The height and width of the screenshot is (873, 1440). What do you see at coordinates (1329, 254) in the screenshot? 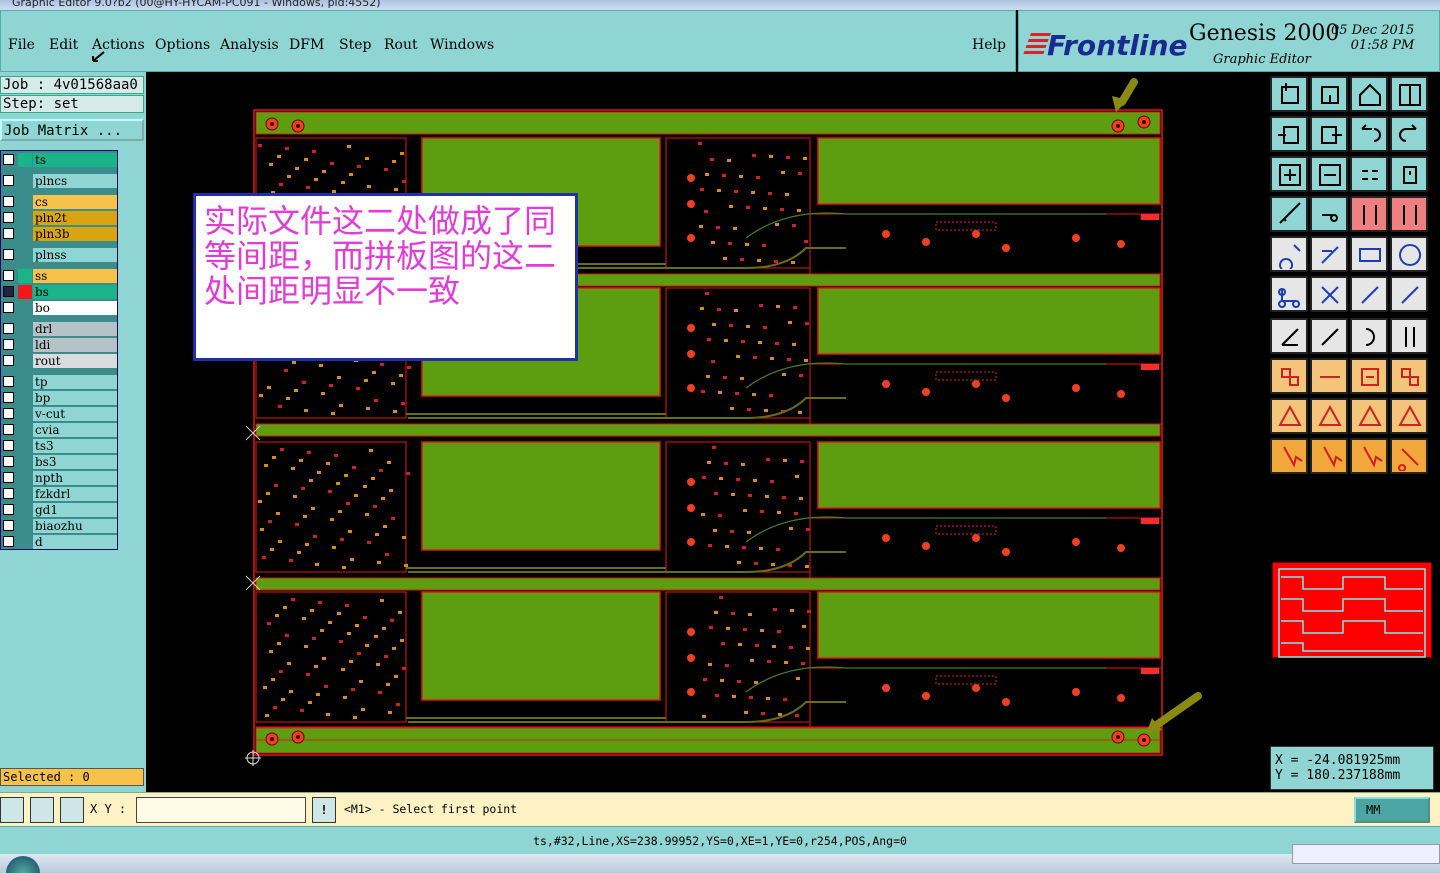
I see `add-line-icon` at bounding box center [1329, 254].